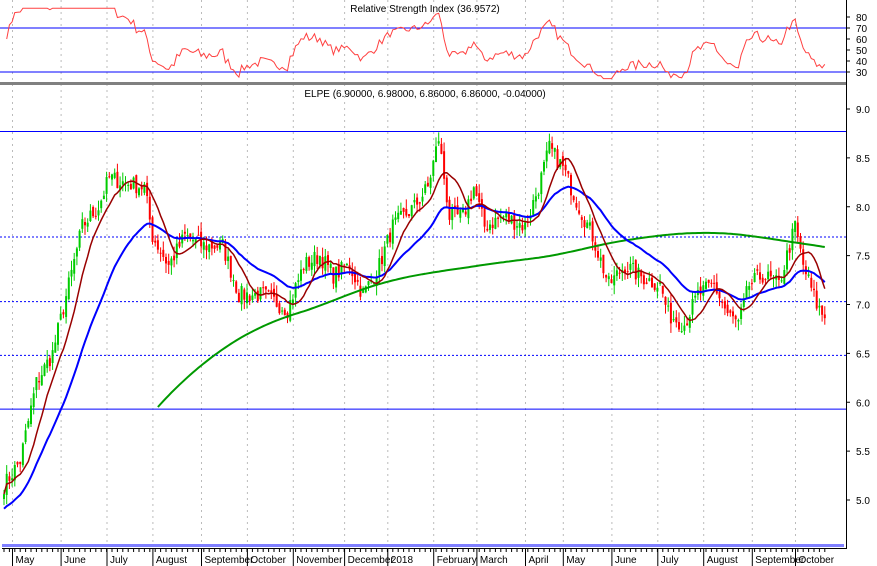 The image size is (877, 566). Describe the element at coordinates (862, 29) in the screenshot. I see `rsi-tick-label: 70` at that location.